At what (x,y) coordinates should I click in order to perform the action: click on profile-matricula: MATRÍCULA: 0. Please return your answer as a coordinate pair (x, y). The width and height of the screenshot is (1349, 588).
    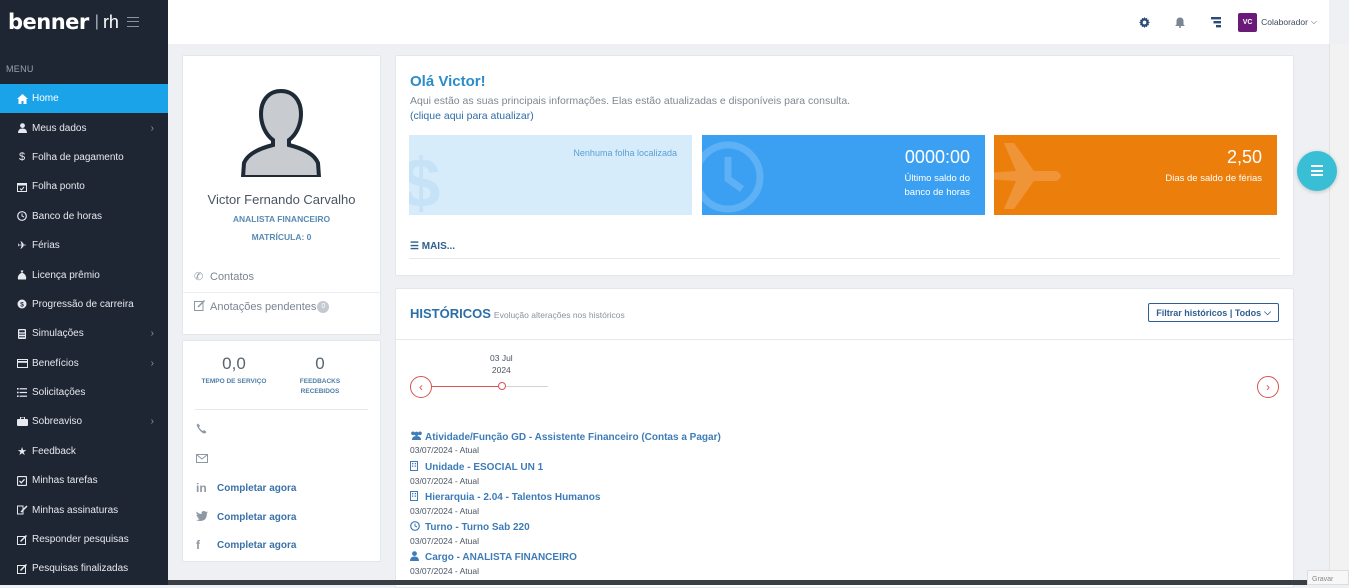
    Looking at the image, I should click on (281, 237).